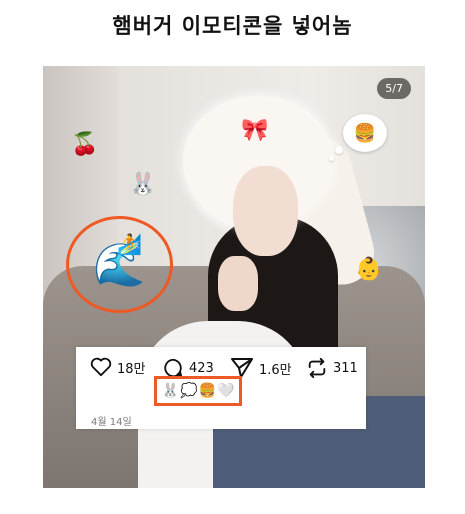 The image size is (465, 514). I want to click on share-count: 1.6만, so click(275, 370).